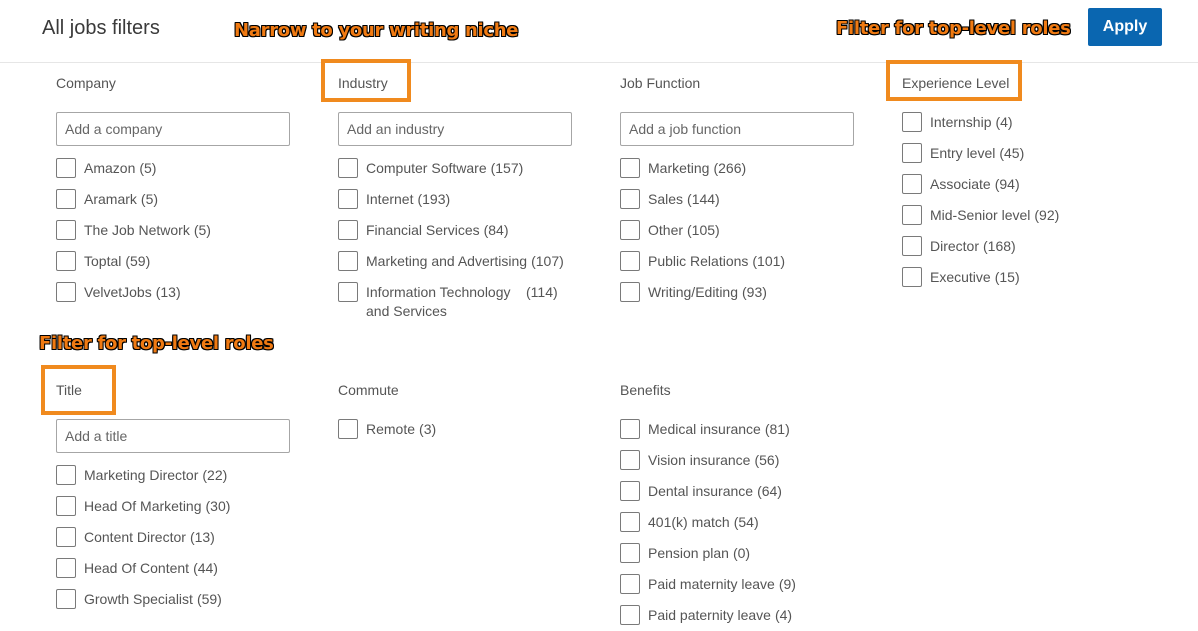 The width and height of the screenshot is (1198, 631). I want to click on company-option: Aramark (5), so click(107, 199).